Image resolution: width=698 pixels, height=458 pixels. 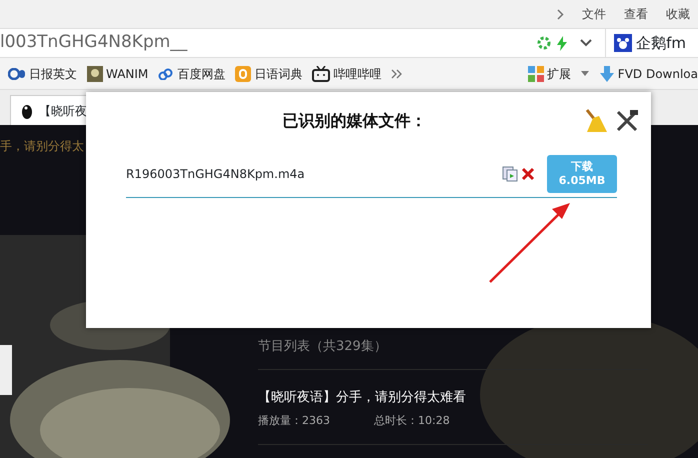 What do you see at coordinates (166, 74) in the screenshot?
I see `cloud-icon` at bounding box center [166, 74].